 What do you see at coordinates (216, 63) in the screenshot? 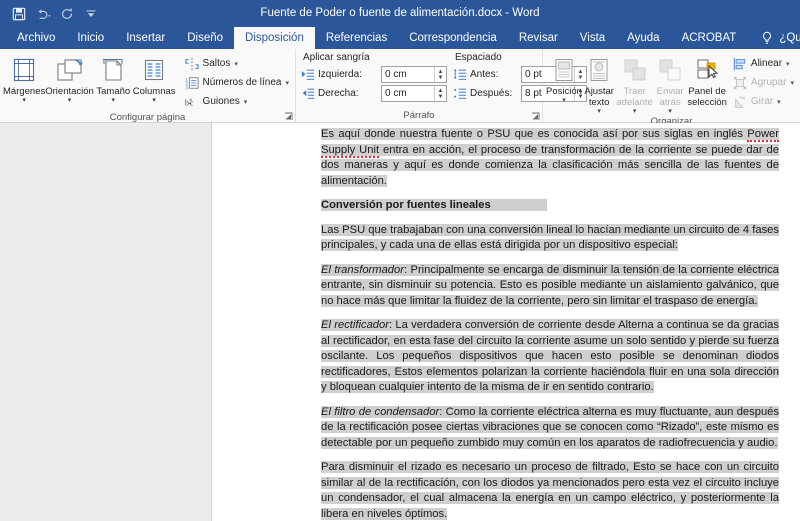
I see `breaks-label: Saltos` at bounding box center [216, 63].